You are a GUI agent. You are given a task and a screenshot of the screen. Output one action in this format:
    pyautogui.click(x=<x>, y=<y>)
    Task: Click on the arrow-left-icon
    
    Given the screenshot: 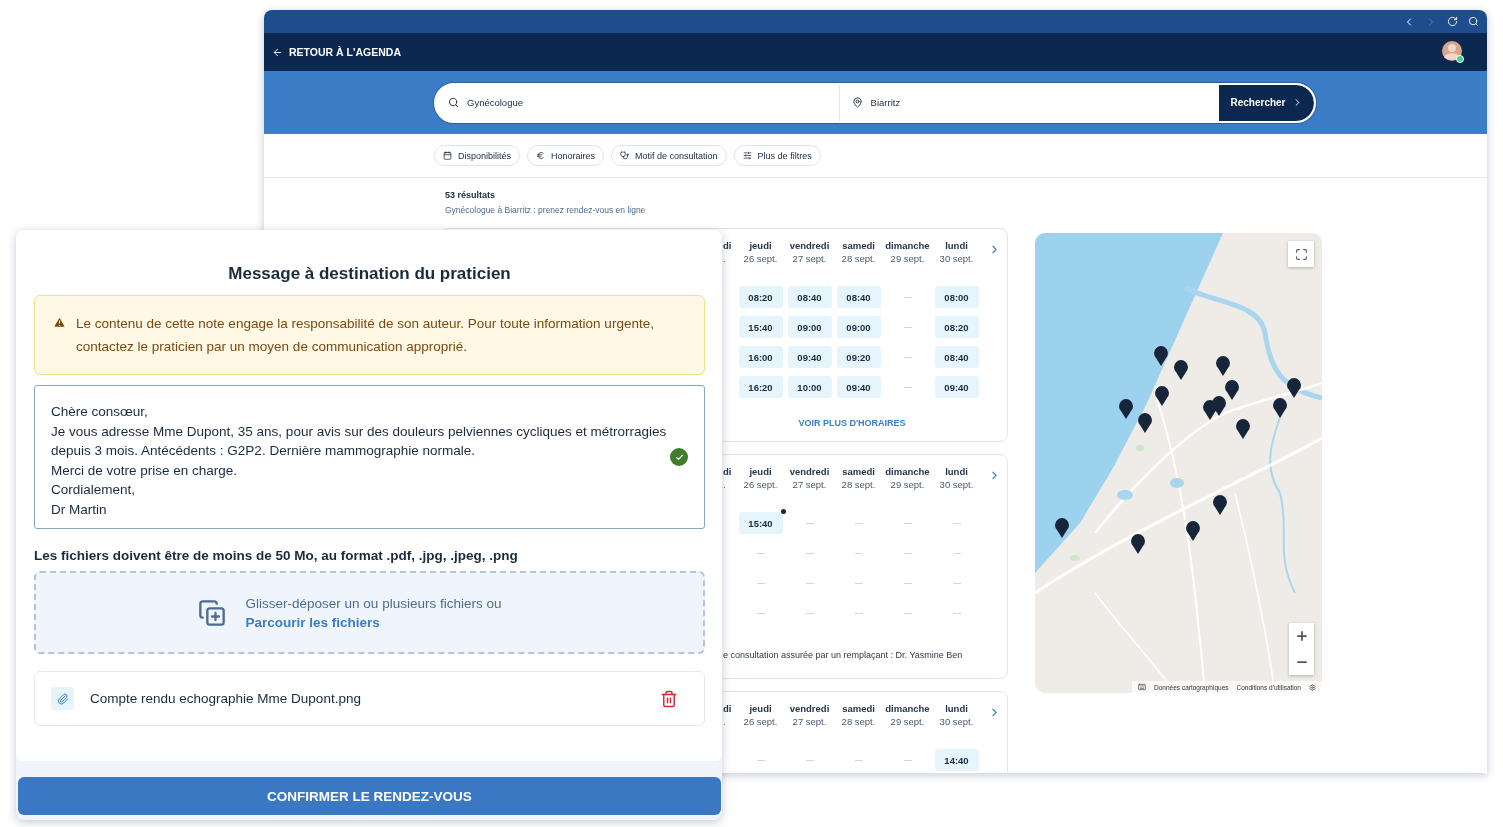 What is the action you would take?
    pyautogui.click(x=277, y=52)
    